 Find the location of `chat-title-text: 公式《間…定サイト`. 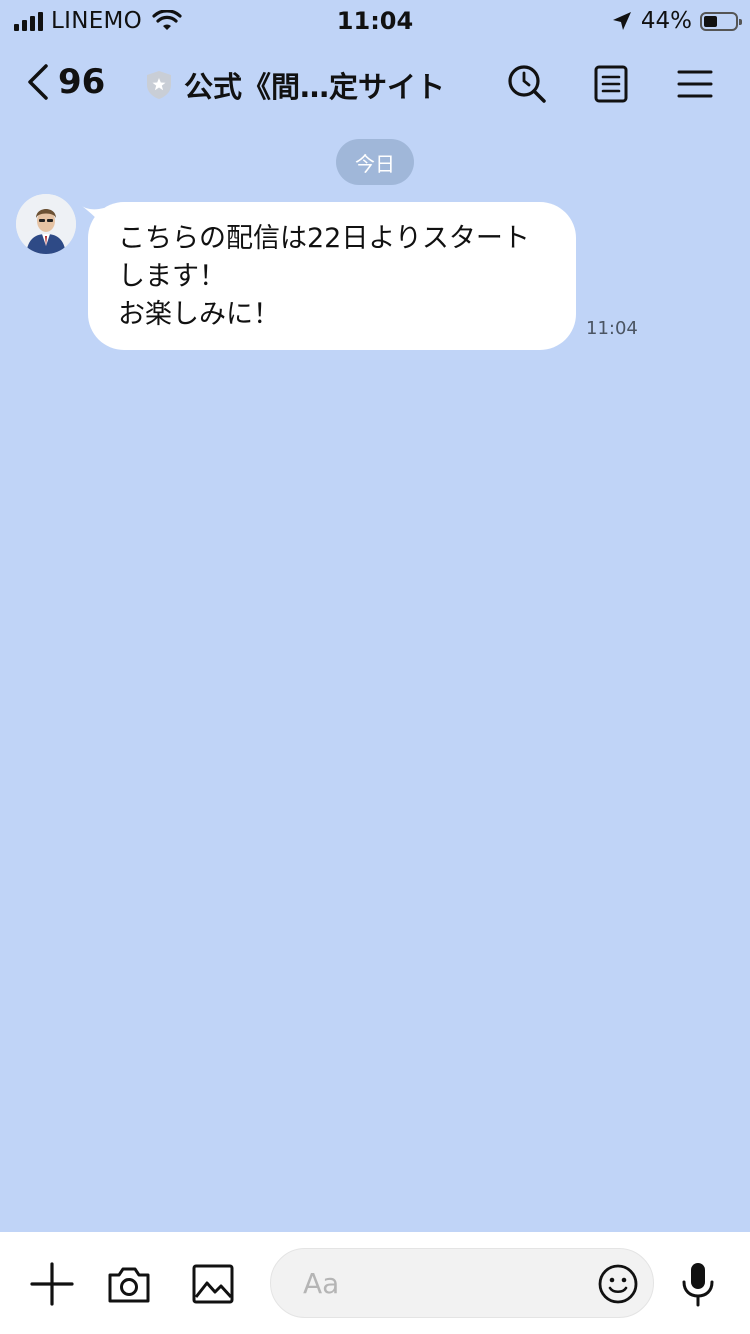

chat-title-text: 公式《間…定サイト is located at coordinates (315, 87).